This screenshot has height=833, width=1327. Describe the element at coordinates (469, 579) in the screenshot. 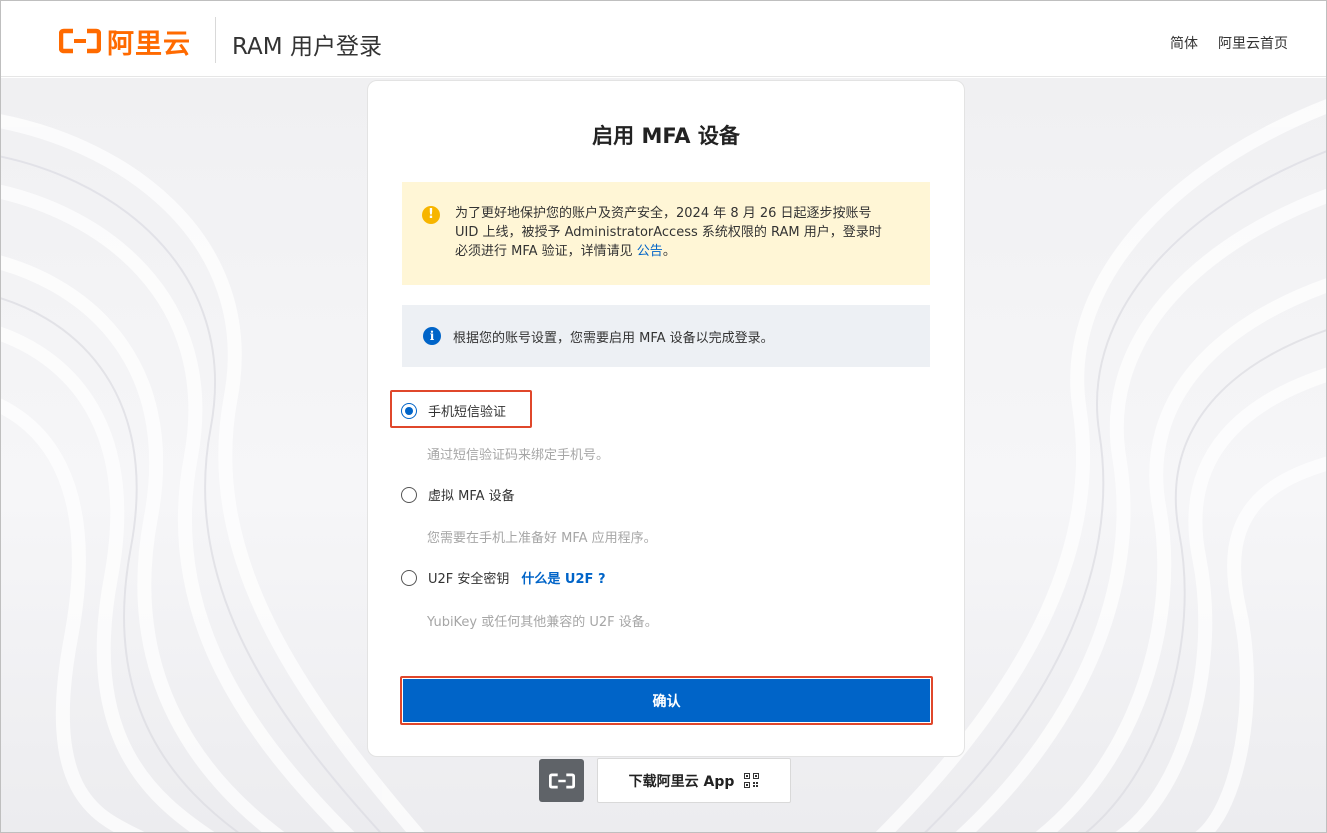

I see `option-label: U2F 安全密钥` at that location.